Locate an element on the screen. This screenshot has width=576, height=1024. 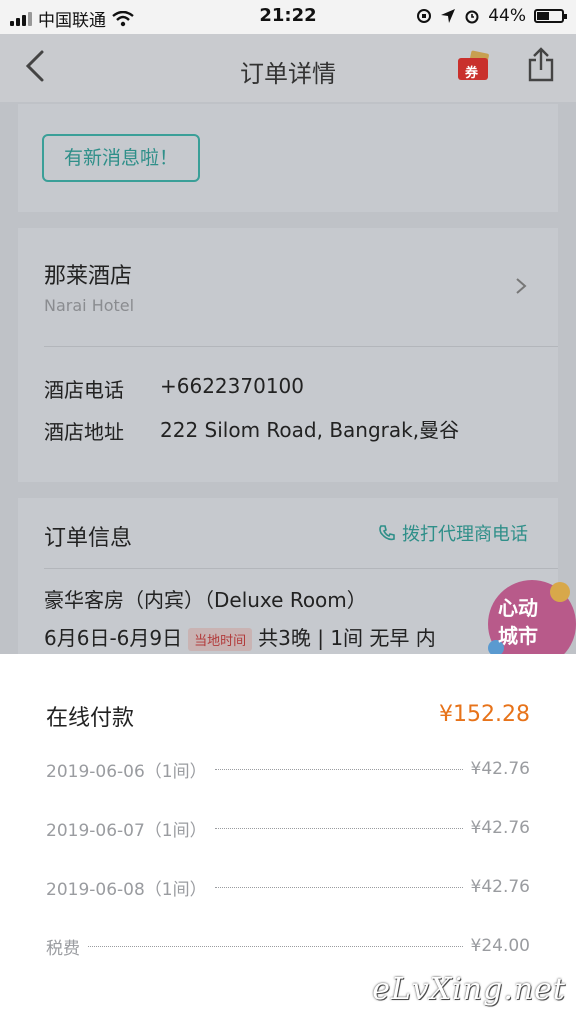
location-icon is located at coordinates (448, 16).